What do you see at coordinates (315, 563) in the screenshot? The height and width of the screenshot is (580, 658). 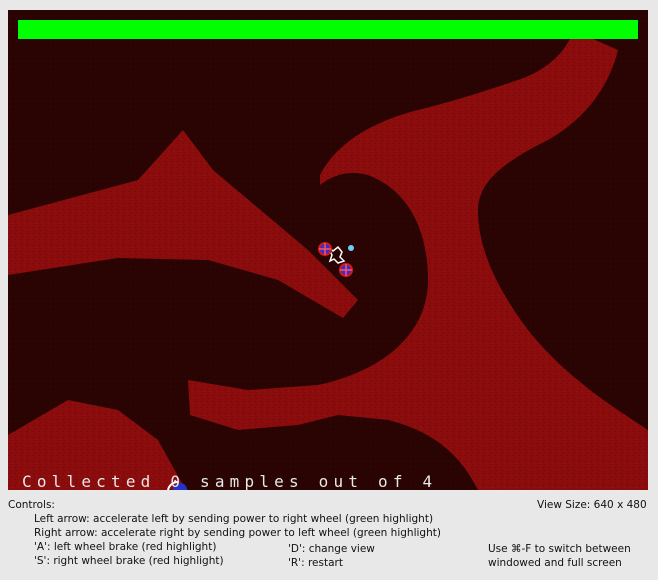 I see `control-key-r: 'R': restart` at bounding box center [315, 563].